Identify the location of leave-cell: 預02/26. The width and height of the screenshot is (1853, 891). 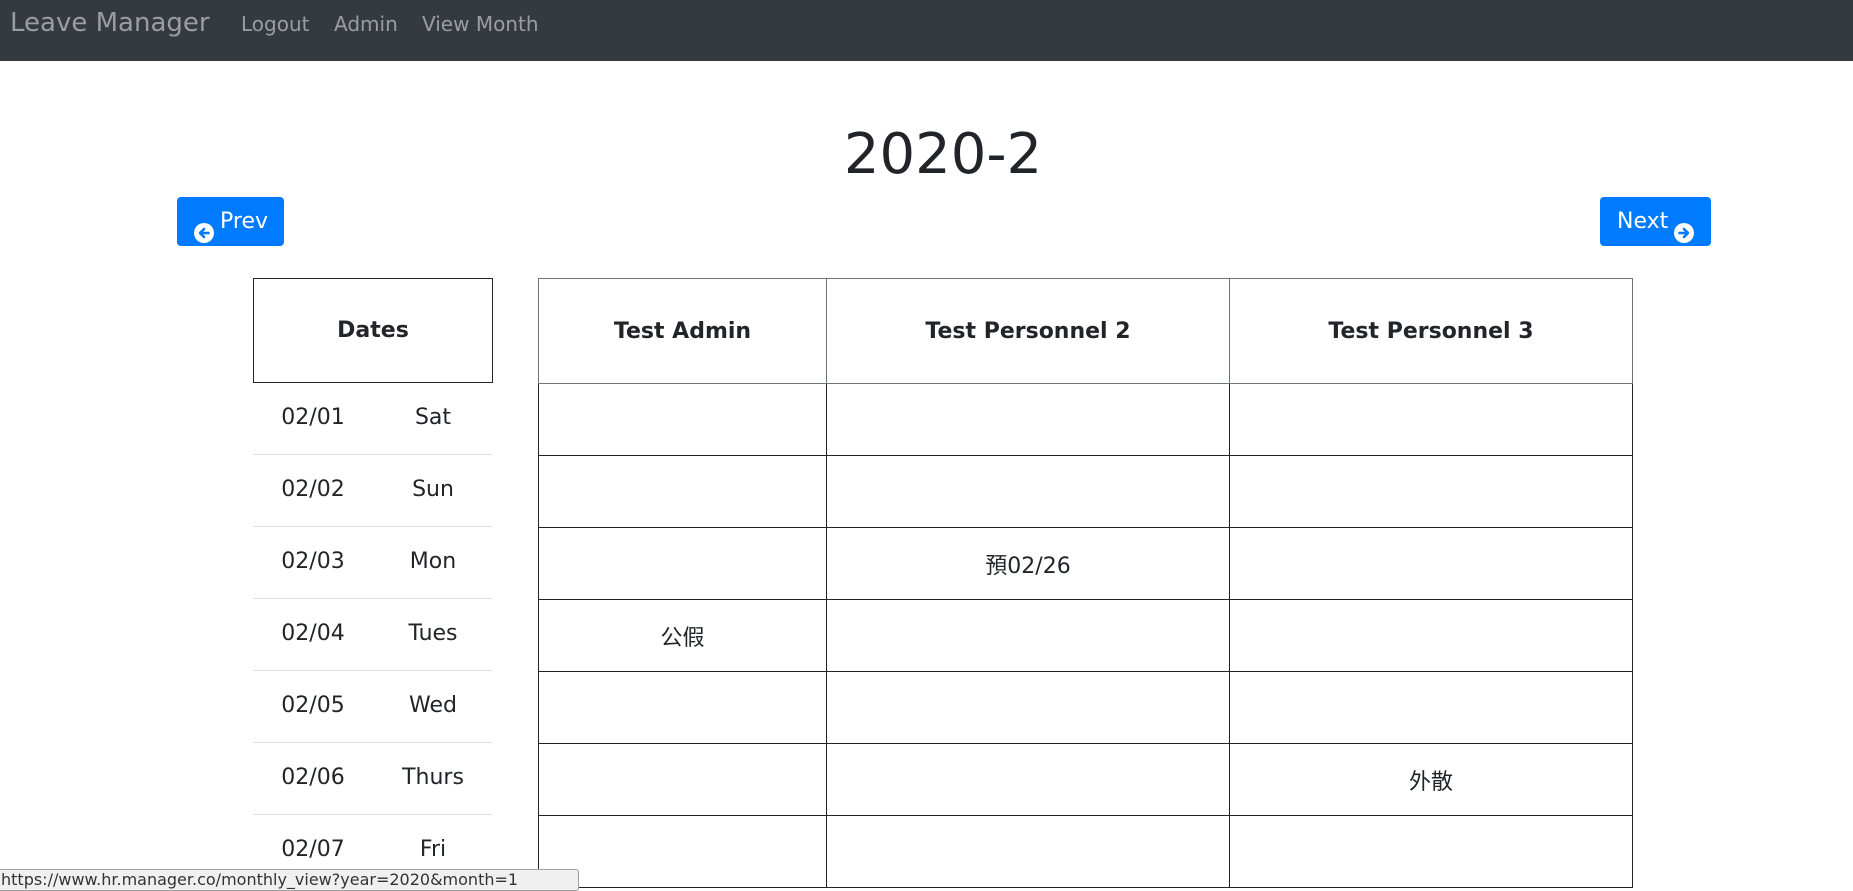
(1028, 563).